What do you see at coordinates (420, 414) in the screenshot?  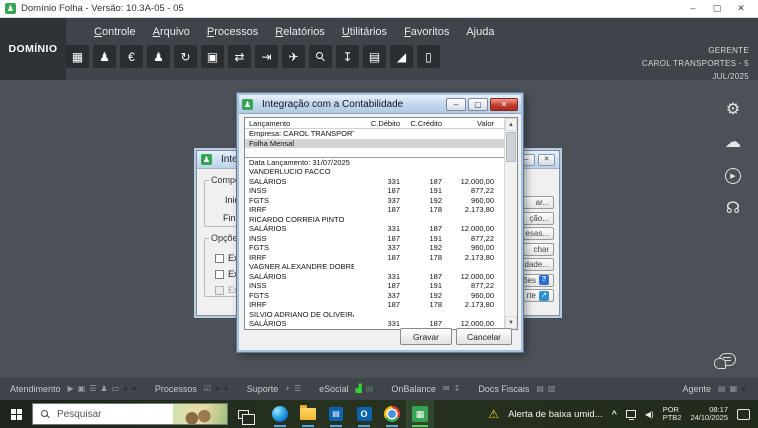 I see `taskbar-dominio-icon: ▦` at bounding box center [420, 414].